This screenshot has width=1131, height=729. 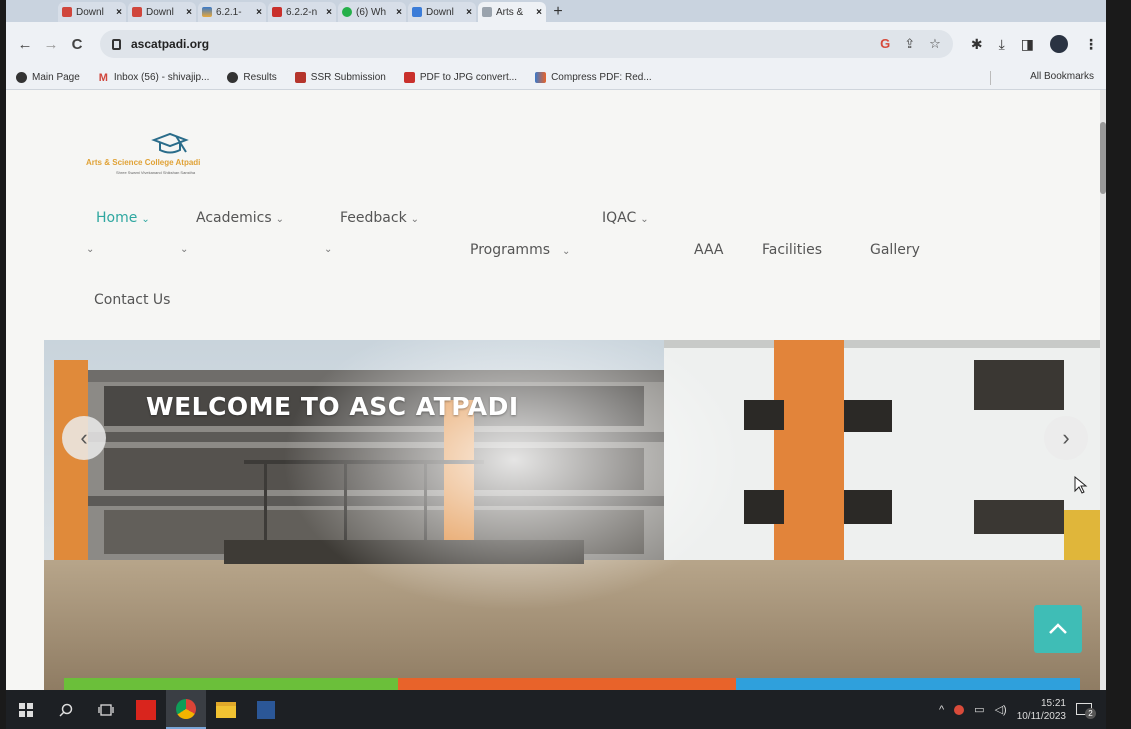 I want to click on chrome-icon, so click(x=186, y=708).